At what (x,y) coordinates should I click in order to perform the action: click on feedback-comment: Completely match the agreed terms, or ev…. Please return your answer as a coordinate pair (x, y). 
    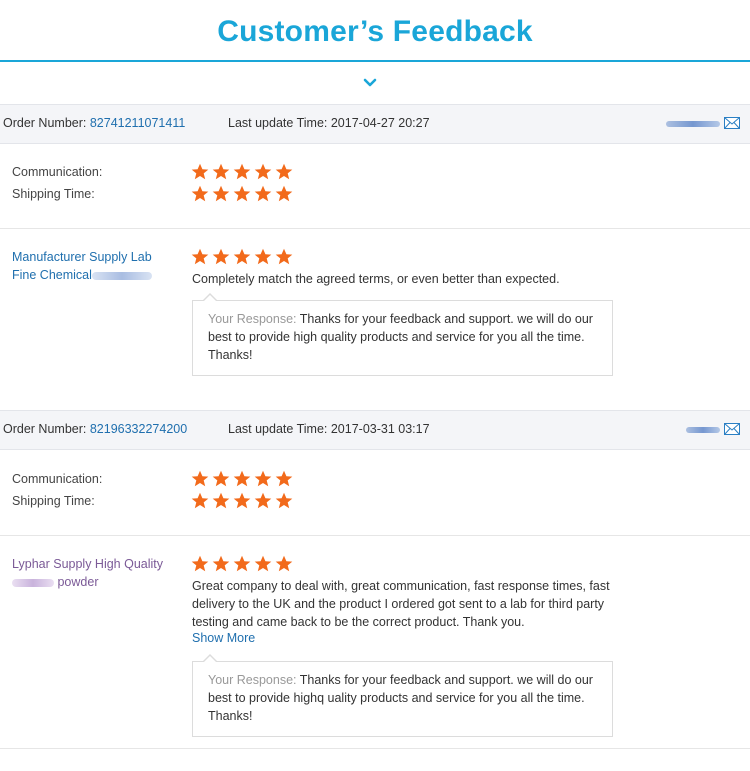
    Looking at the image, I should click on (376, 279).